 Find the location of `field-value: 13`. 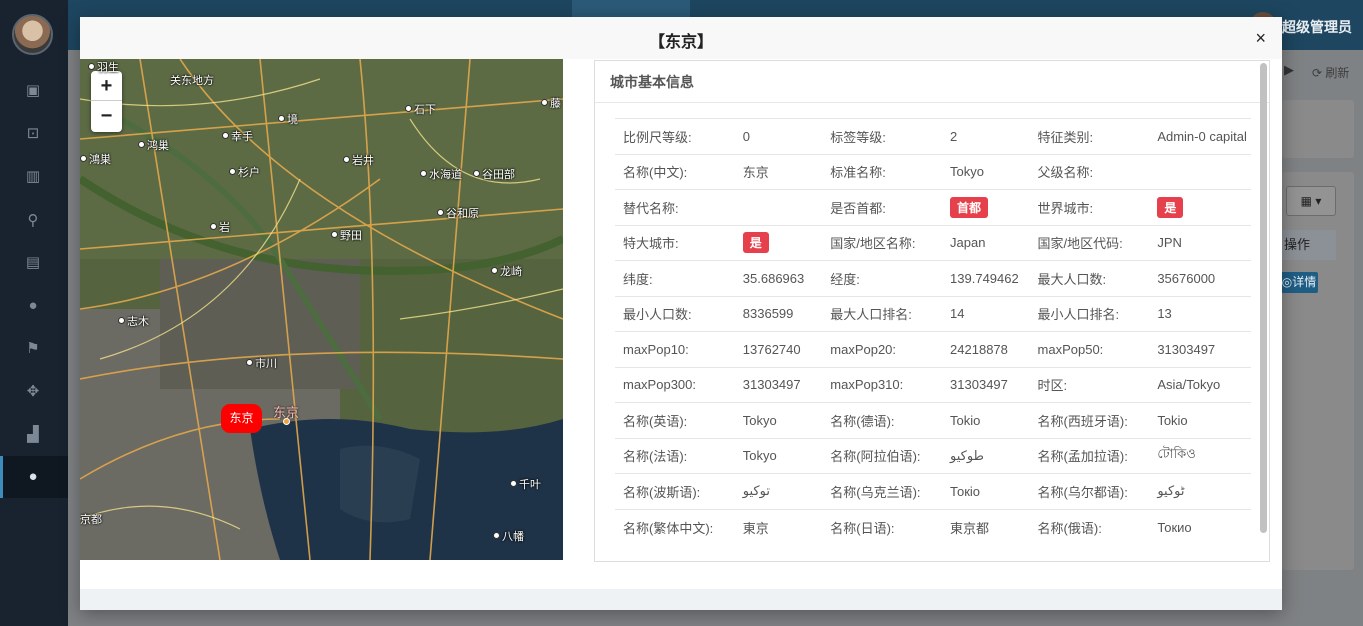

field-value: 13 is located at coordinates (1200, 313).